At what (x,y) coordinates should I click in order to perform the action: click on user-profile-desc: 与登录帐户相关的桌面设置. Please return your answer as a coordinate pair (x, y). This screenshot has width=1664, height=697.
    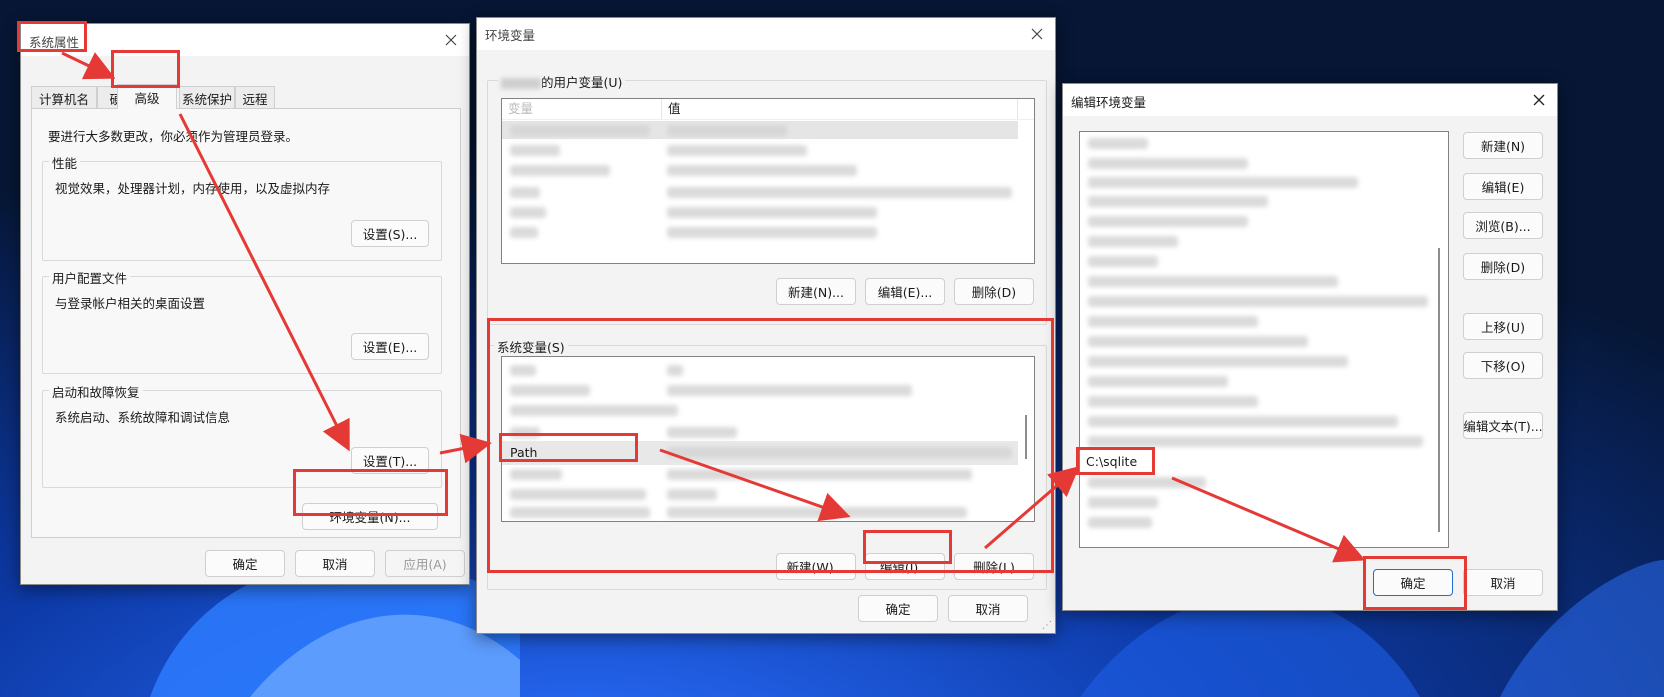
    Looking at the image, I should click on (130, 303).